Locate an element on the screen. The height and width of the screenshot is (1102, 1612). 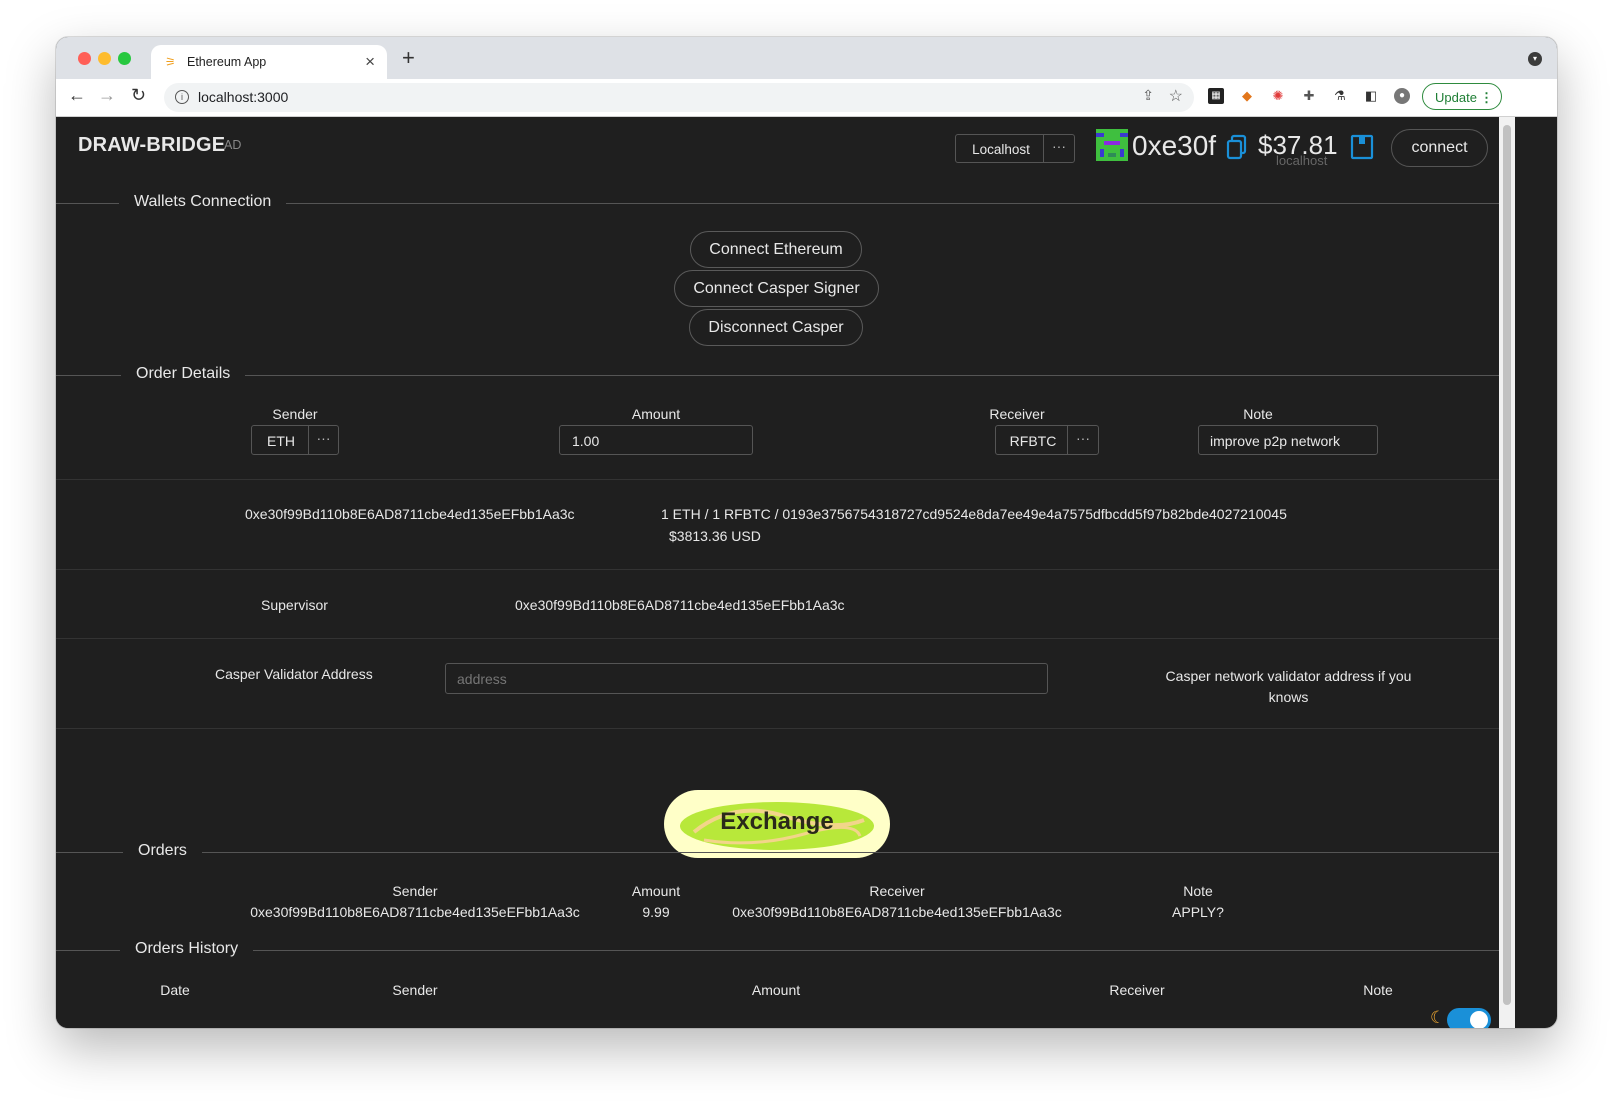
history-header-note: Note is located at coordinates (1378, 990).